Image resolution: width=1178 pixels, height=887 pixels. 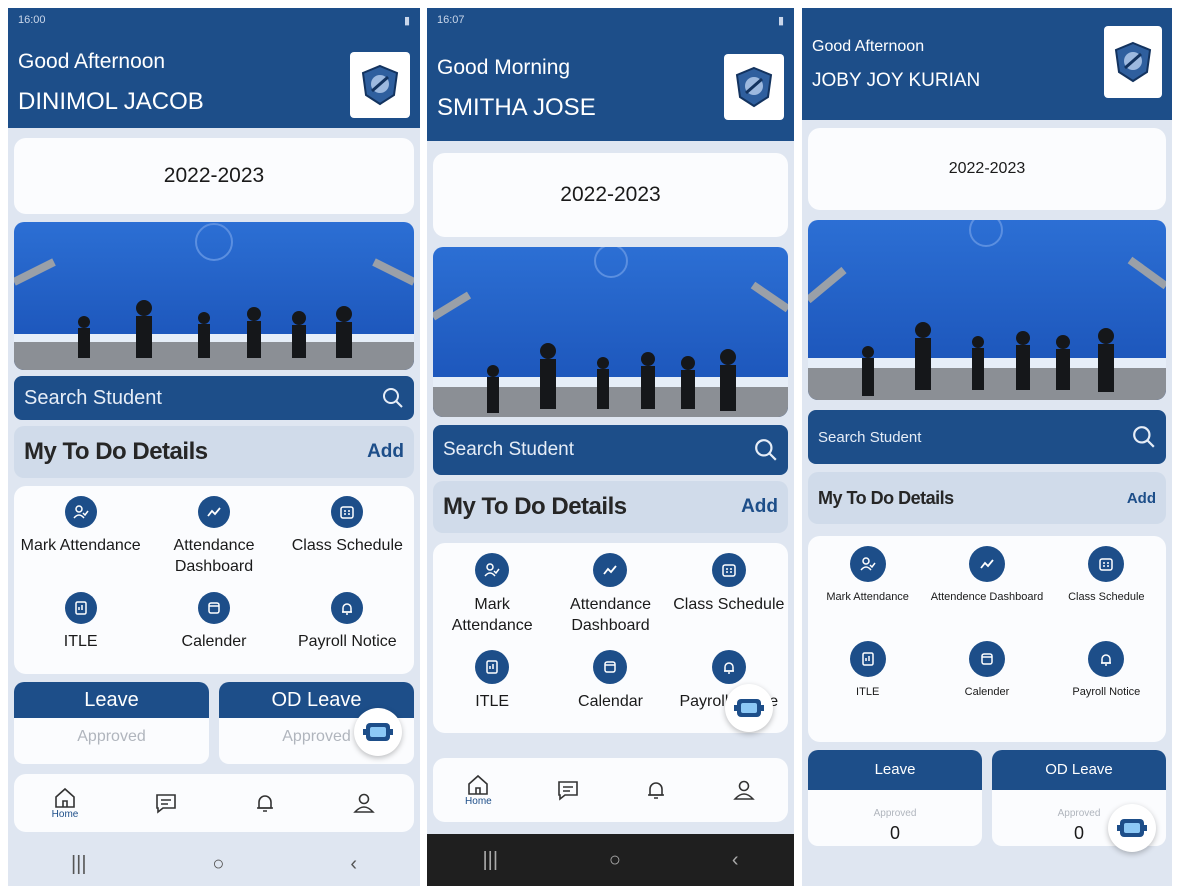 I want to click on calendar-grid-icon, so click(x=347, y=512).